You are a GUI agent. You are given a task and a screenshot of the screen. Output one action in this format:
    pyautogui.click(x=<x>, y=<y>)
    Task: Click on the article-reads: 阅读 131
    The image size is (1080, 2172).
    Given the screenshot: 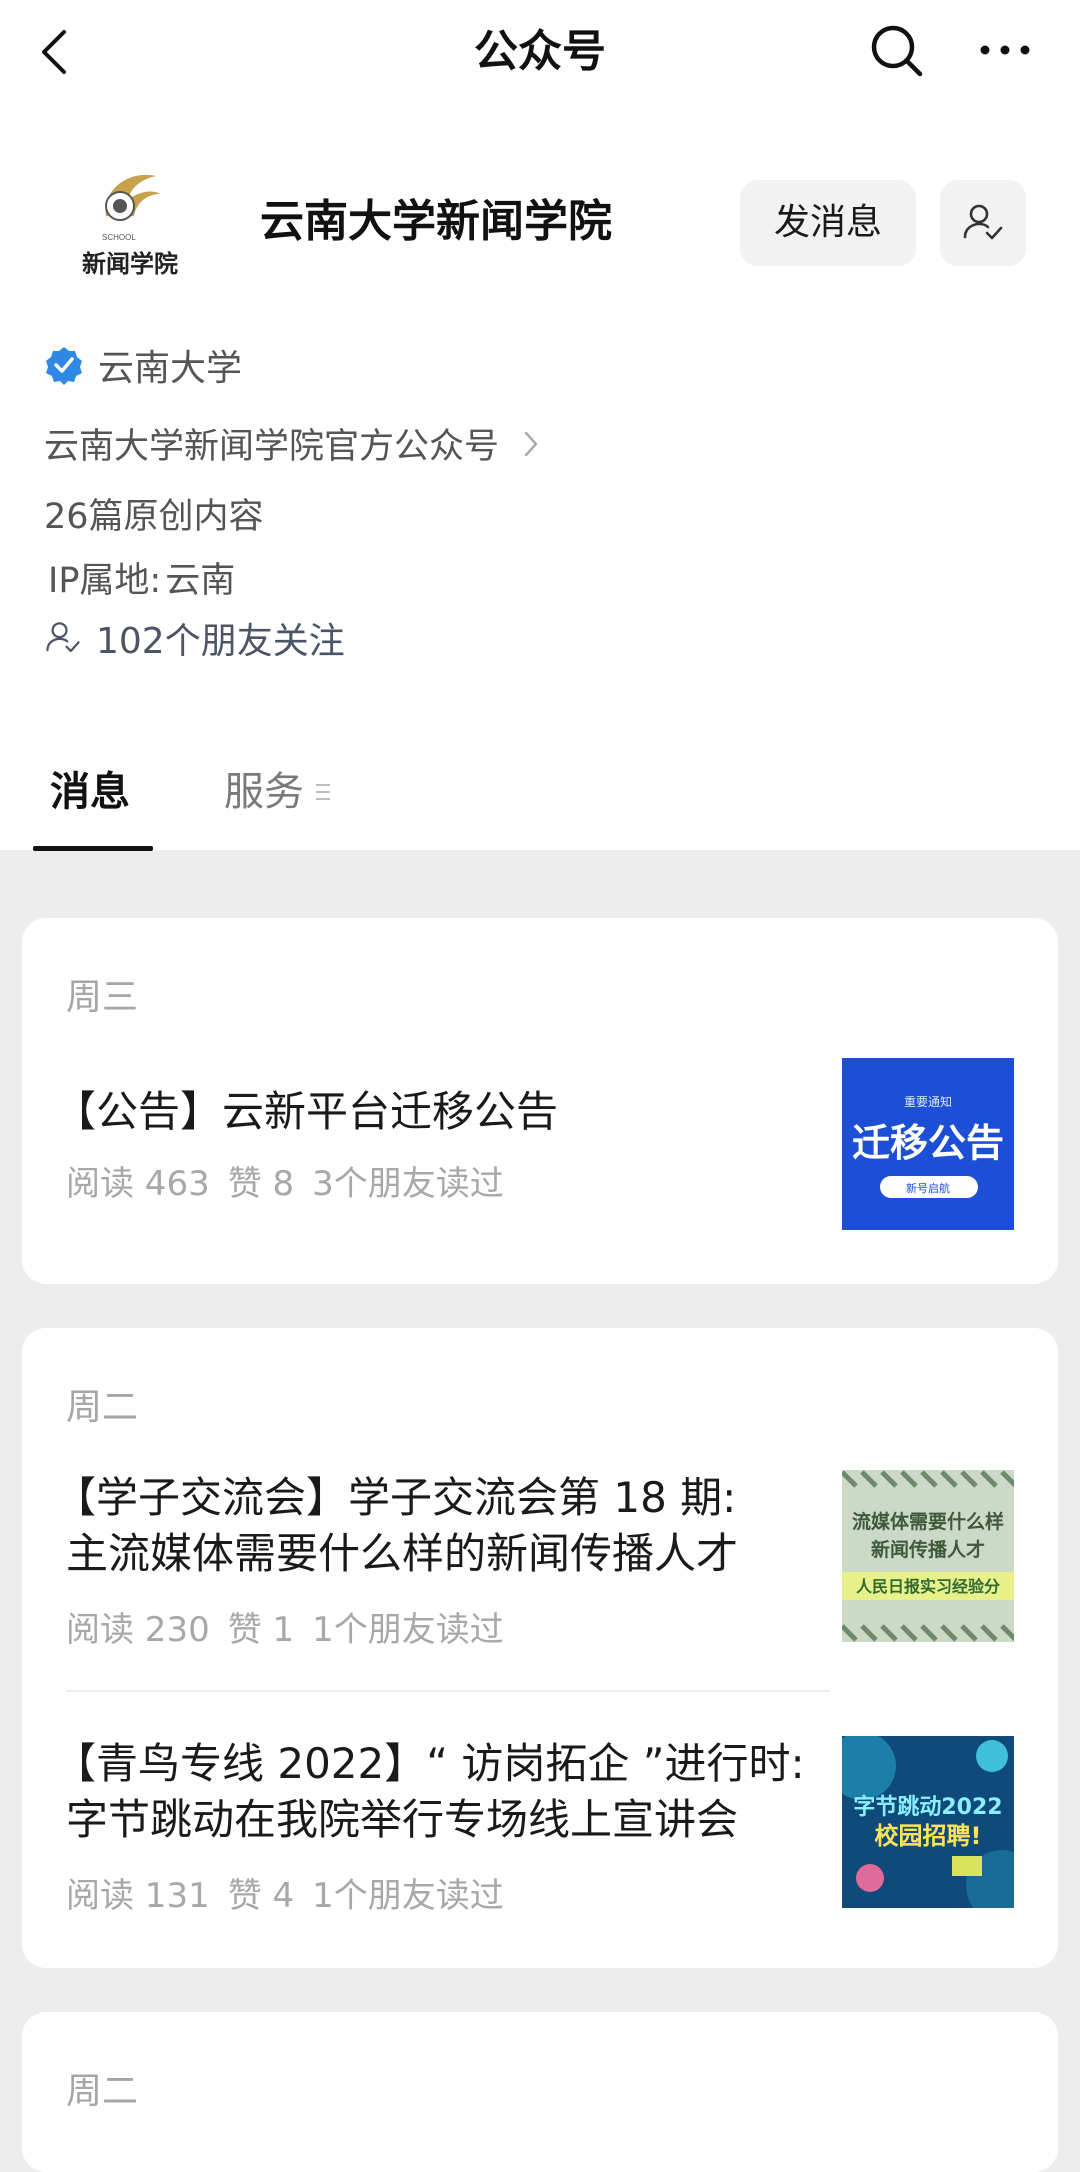 What is the action you would take?
    pyautogui.click(x=138, y=1896)
    